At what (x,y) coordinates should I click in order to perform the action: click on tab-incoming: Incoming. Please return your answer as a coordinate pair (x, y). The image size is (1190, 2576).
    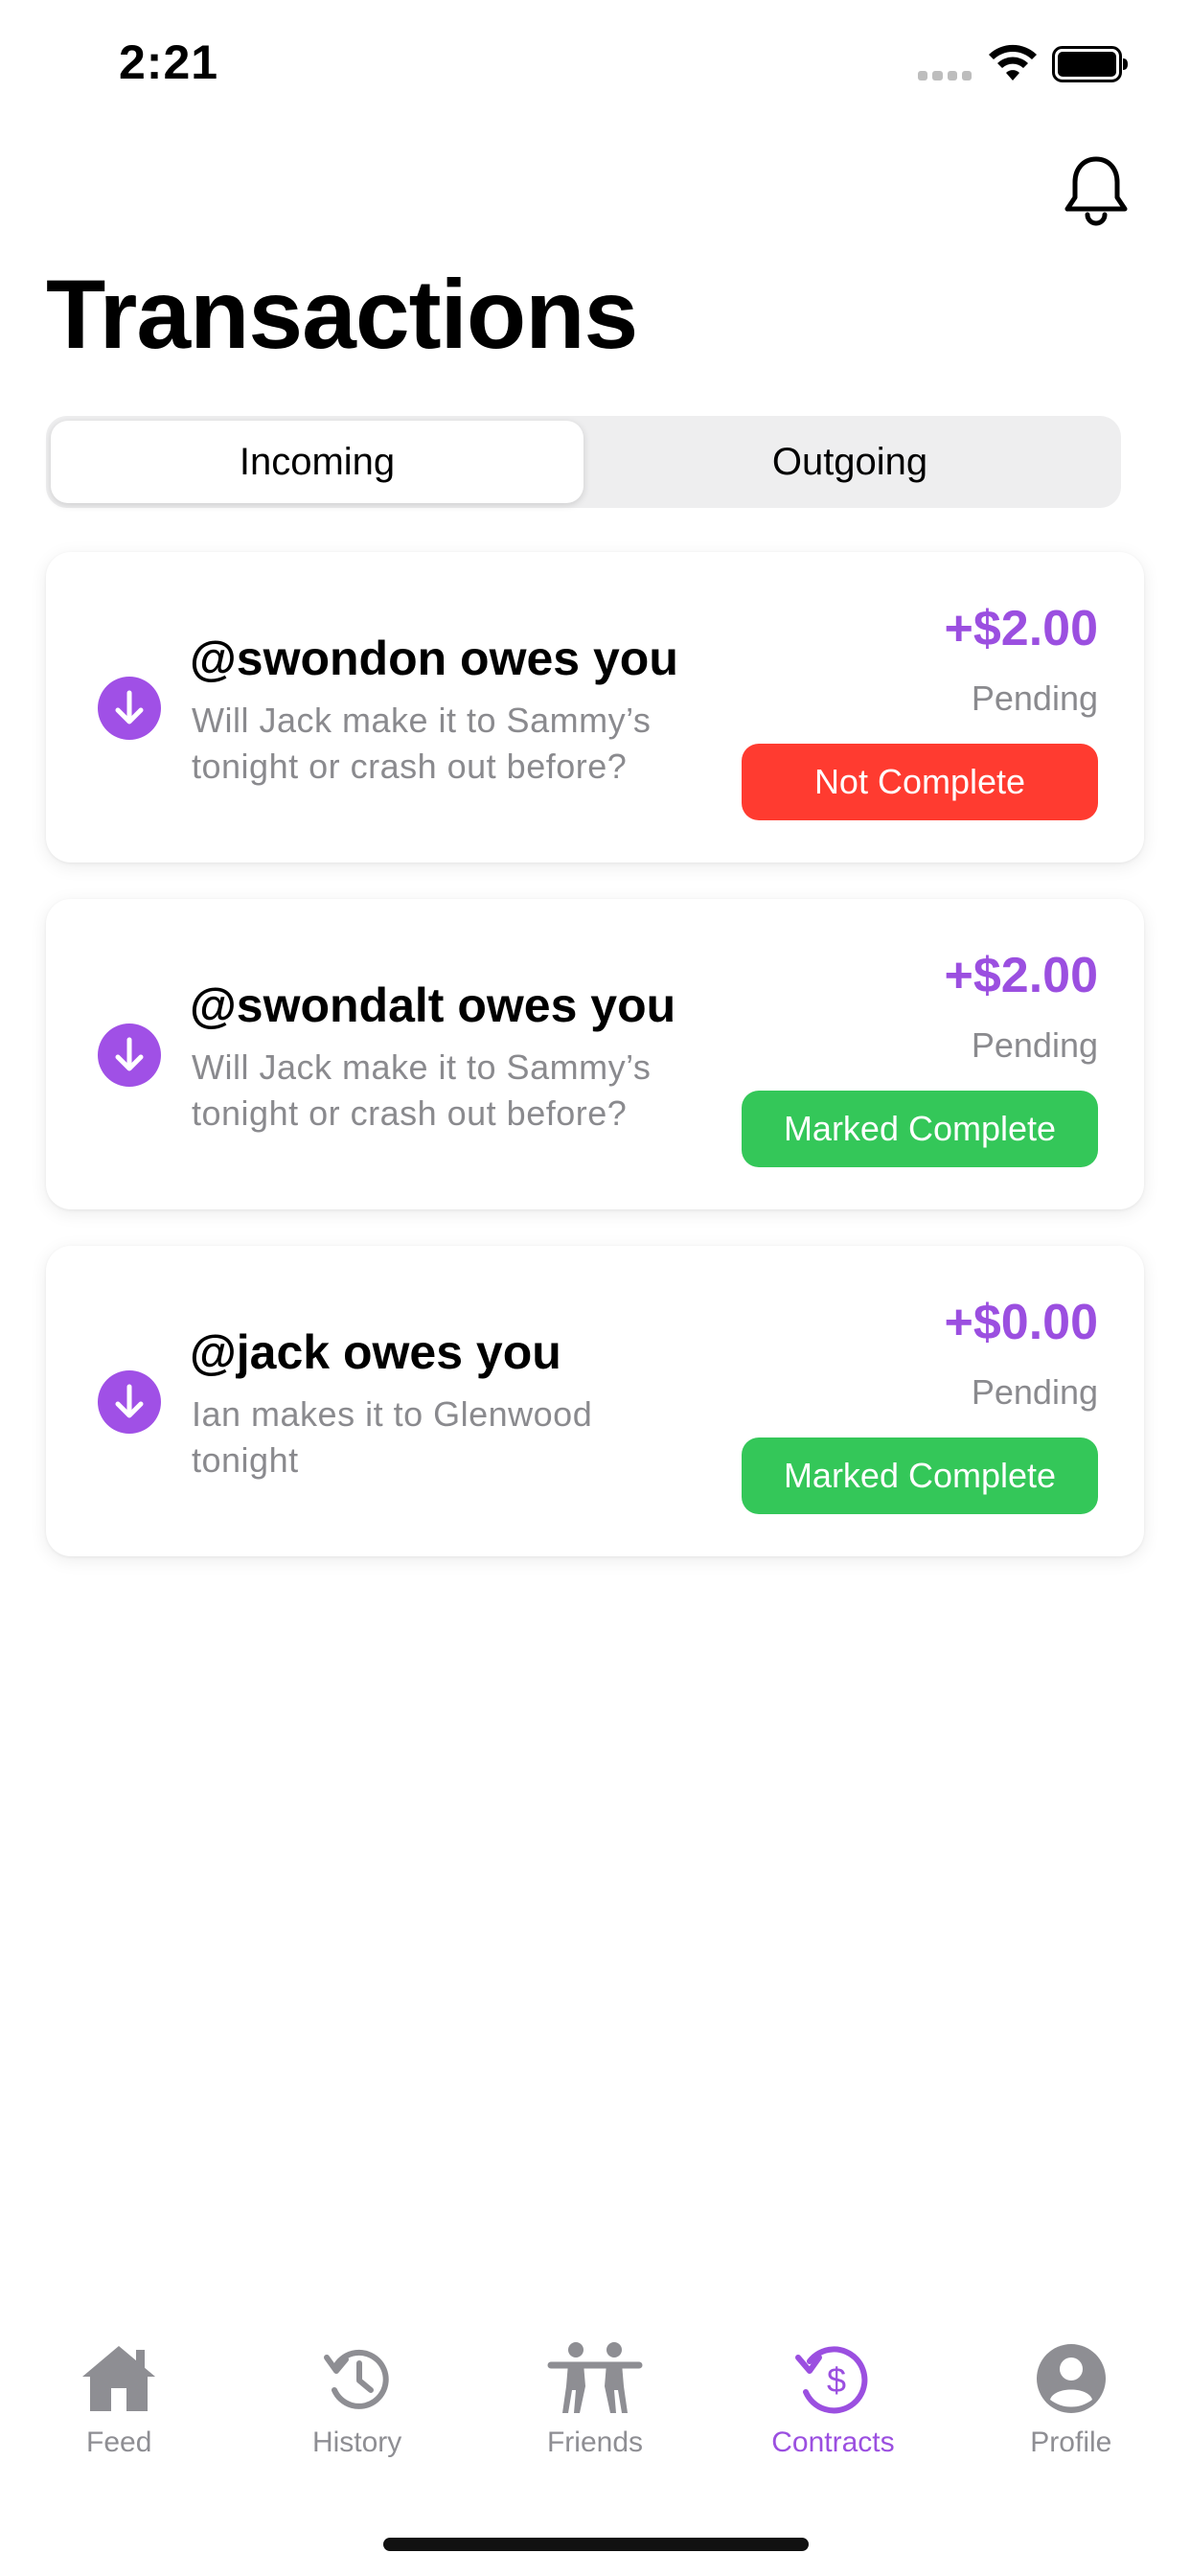
    Looking at the image, I should click on (318, 462).